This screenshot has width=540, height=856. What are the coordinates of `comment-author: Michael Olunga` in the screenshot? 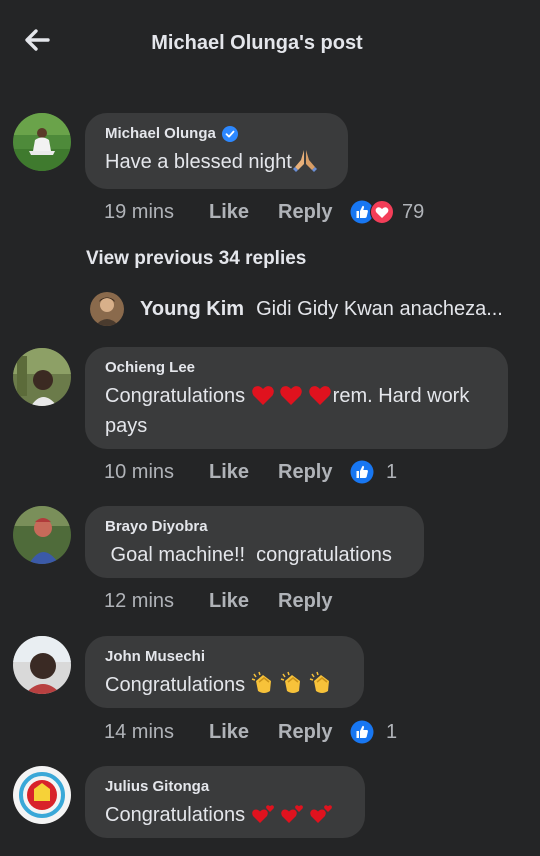 It's located at (216, 133).